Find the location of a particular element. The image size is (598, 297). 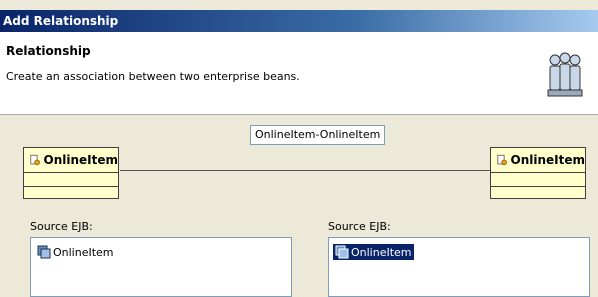

header-title: Relationship is located at coordinates (48, 51).